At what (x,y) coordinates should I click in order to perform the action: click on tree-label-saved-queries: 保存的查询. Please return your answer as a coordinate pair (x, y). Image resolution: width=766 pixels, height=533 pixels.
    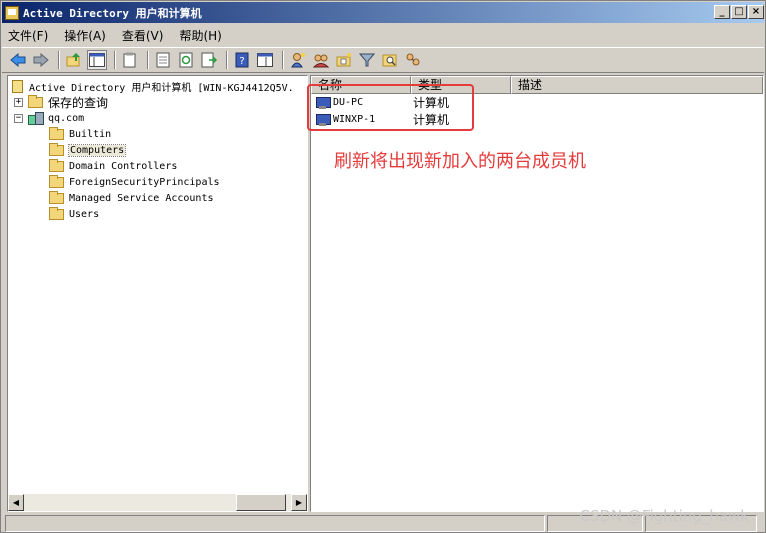
    Looking at the image, I should click on (78, 102).